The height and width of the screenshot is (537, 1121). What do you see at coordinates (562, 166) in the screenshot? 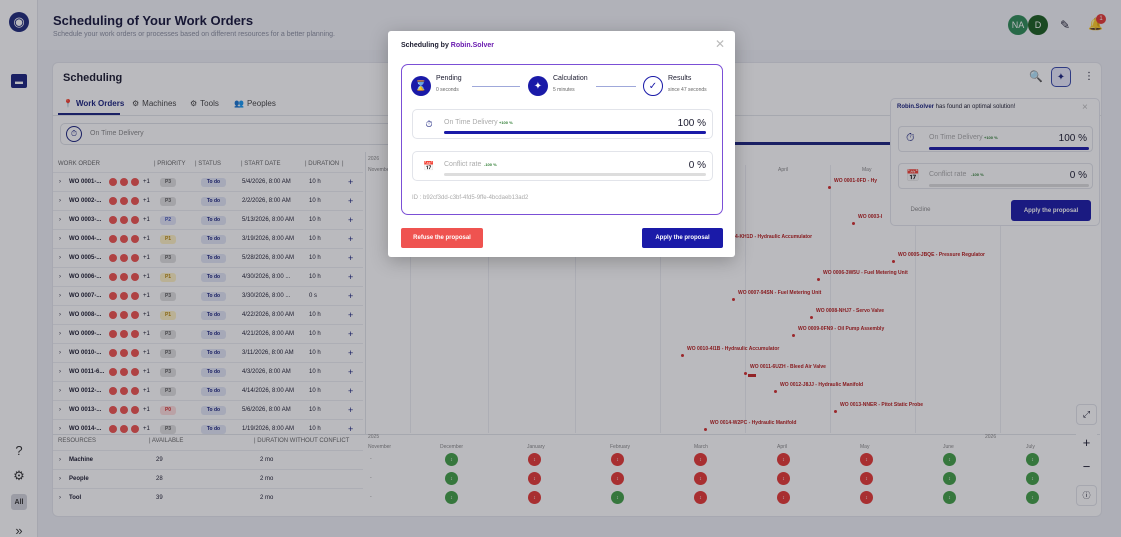
I see `modal-conflict-card: 📅 Conflict rate -100 % 0 %` at bounding box center [562, 166].